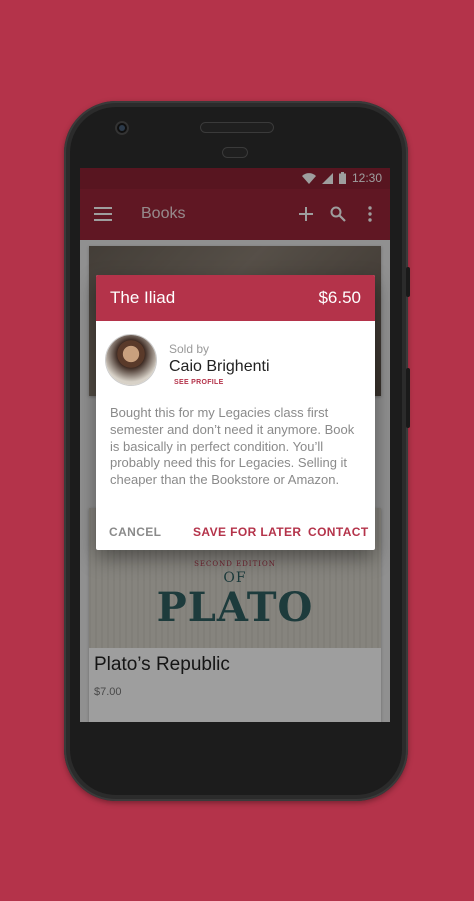  I want to click on dialog-title: The Iliad, so click(143, 297).